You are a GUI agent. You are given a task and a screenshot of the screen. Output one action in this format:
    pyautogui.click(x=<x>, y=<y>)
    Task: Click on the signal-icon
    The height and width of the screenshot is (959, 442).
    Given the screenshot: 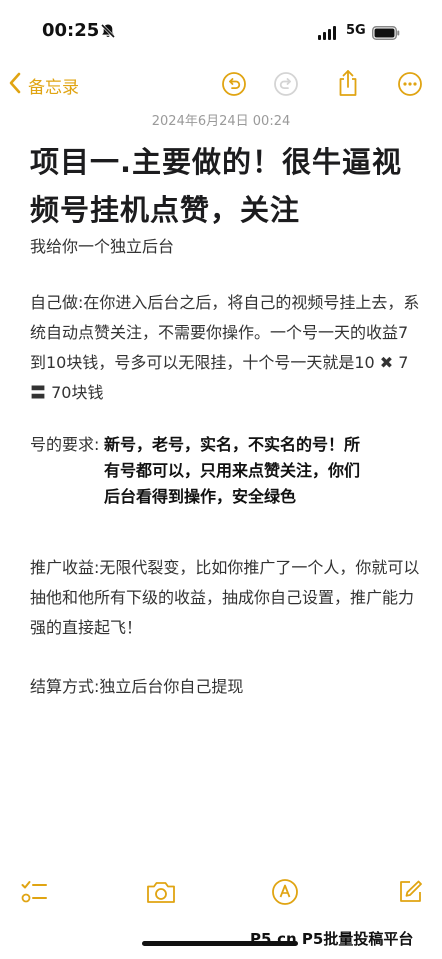 What is the action you would take?
    pyautogui.click(x=327, y=33)
    